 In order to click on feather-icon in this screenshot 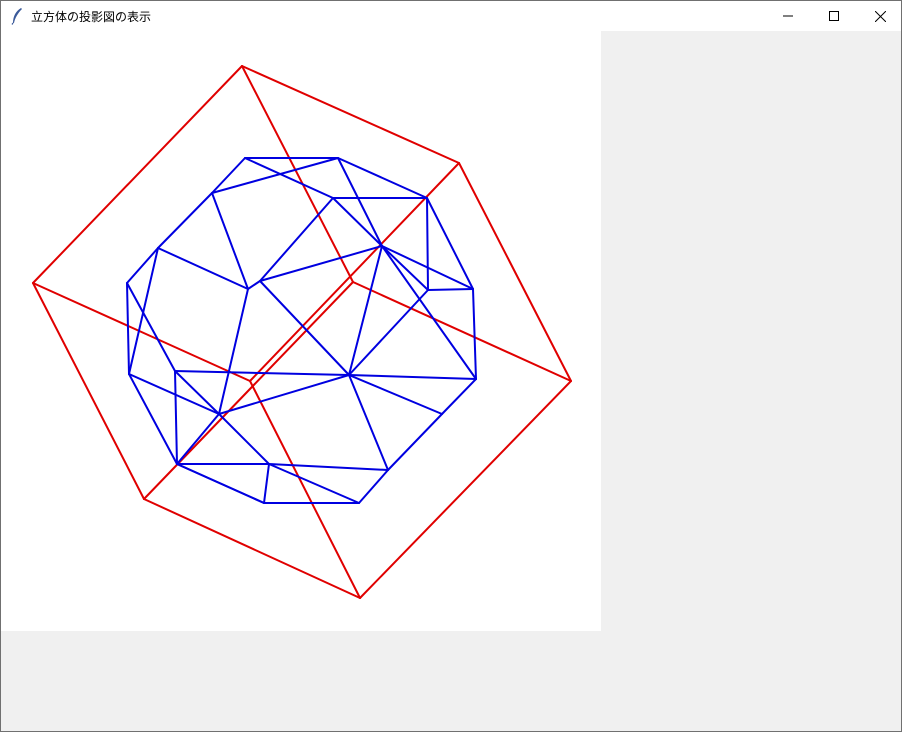, I will do `click(16, 16)`.